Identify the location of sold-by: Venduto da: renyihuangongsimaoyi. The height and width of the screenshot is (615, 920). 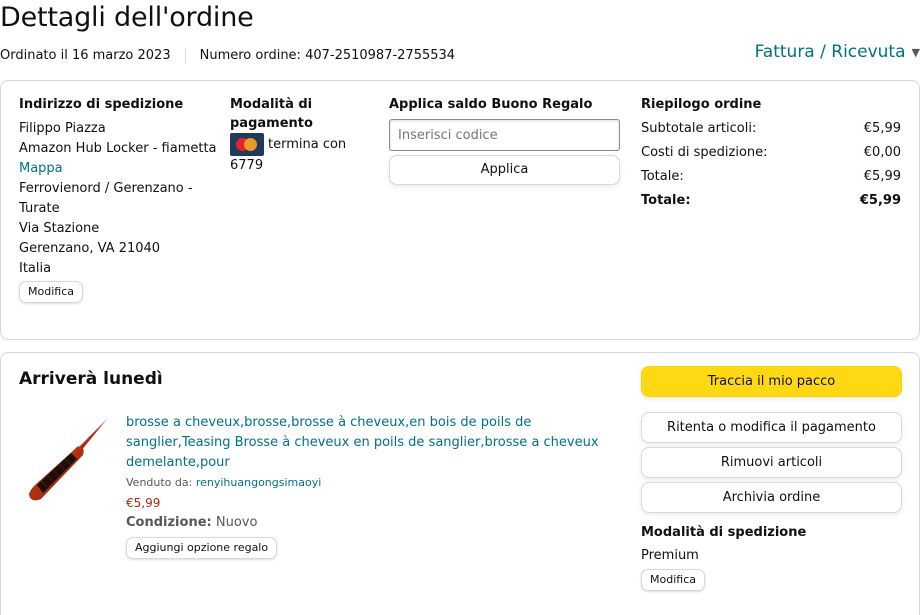
(371, 483).